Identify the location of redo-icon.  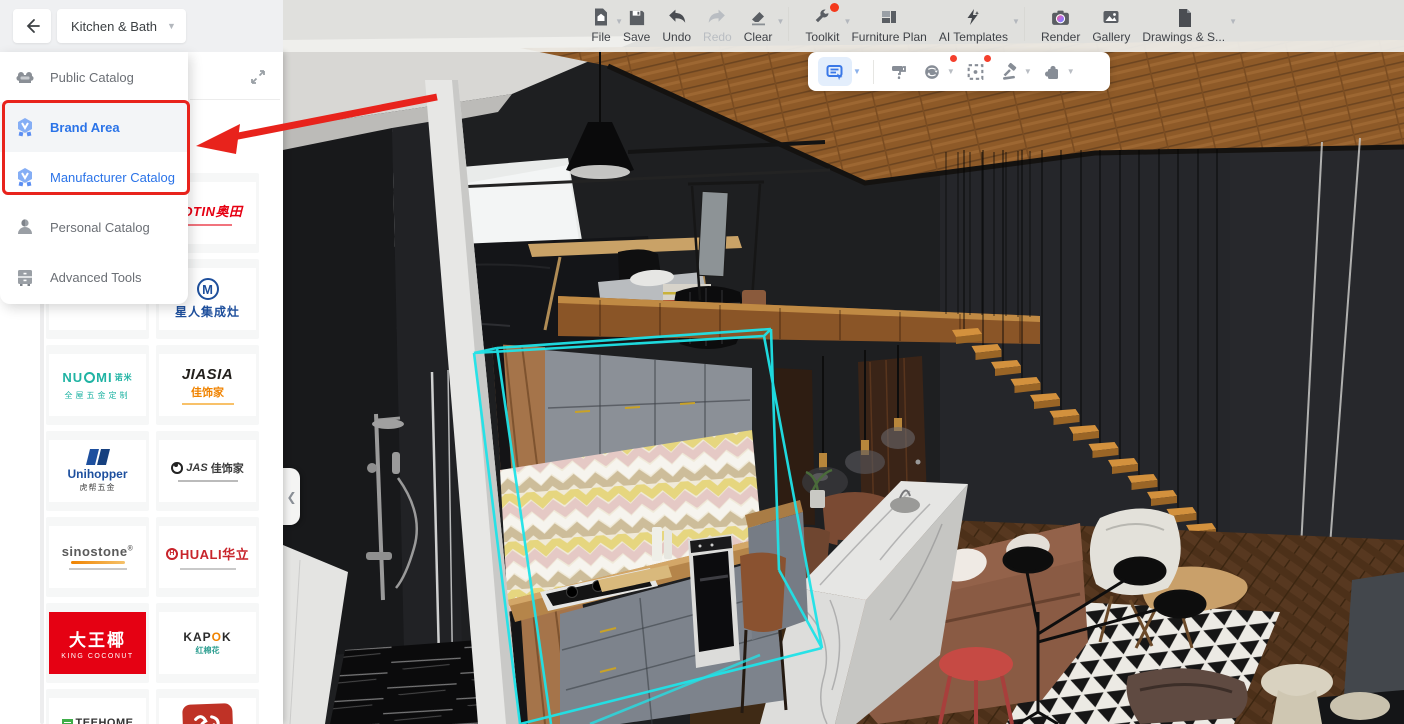
(717, 17).